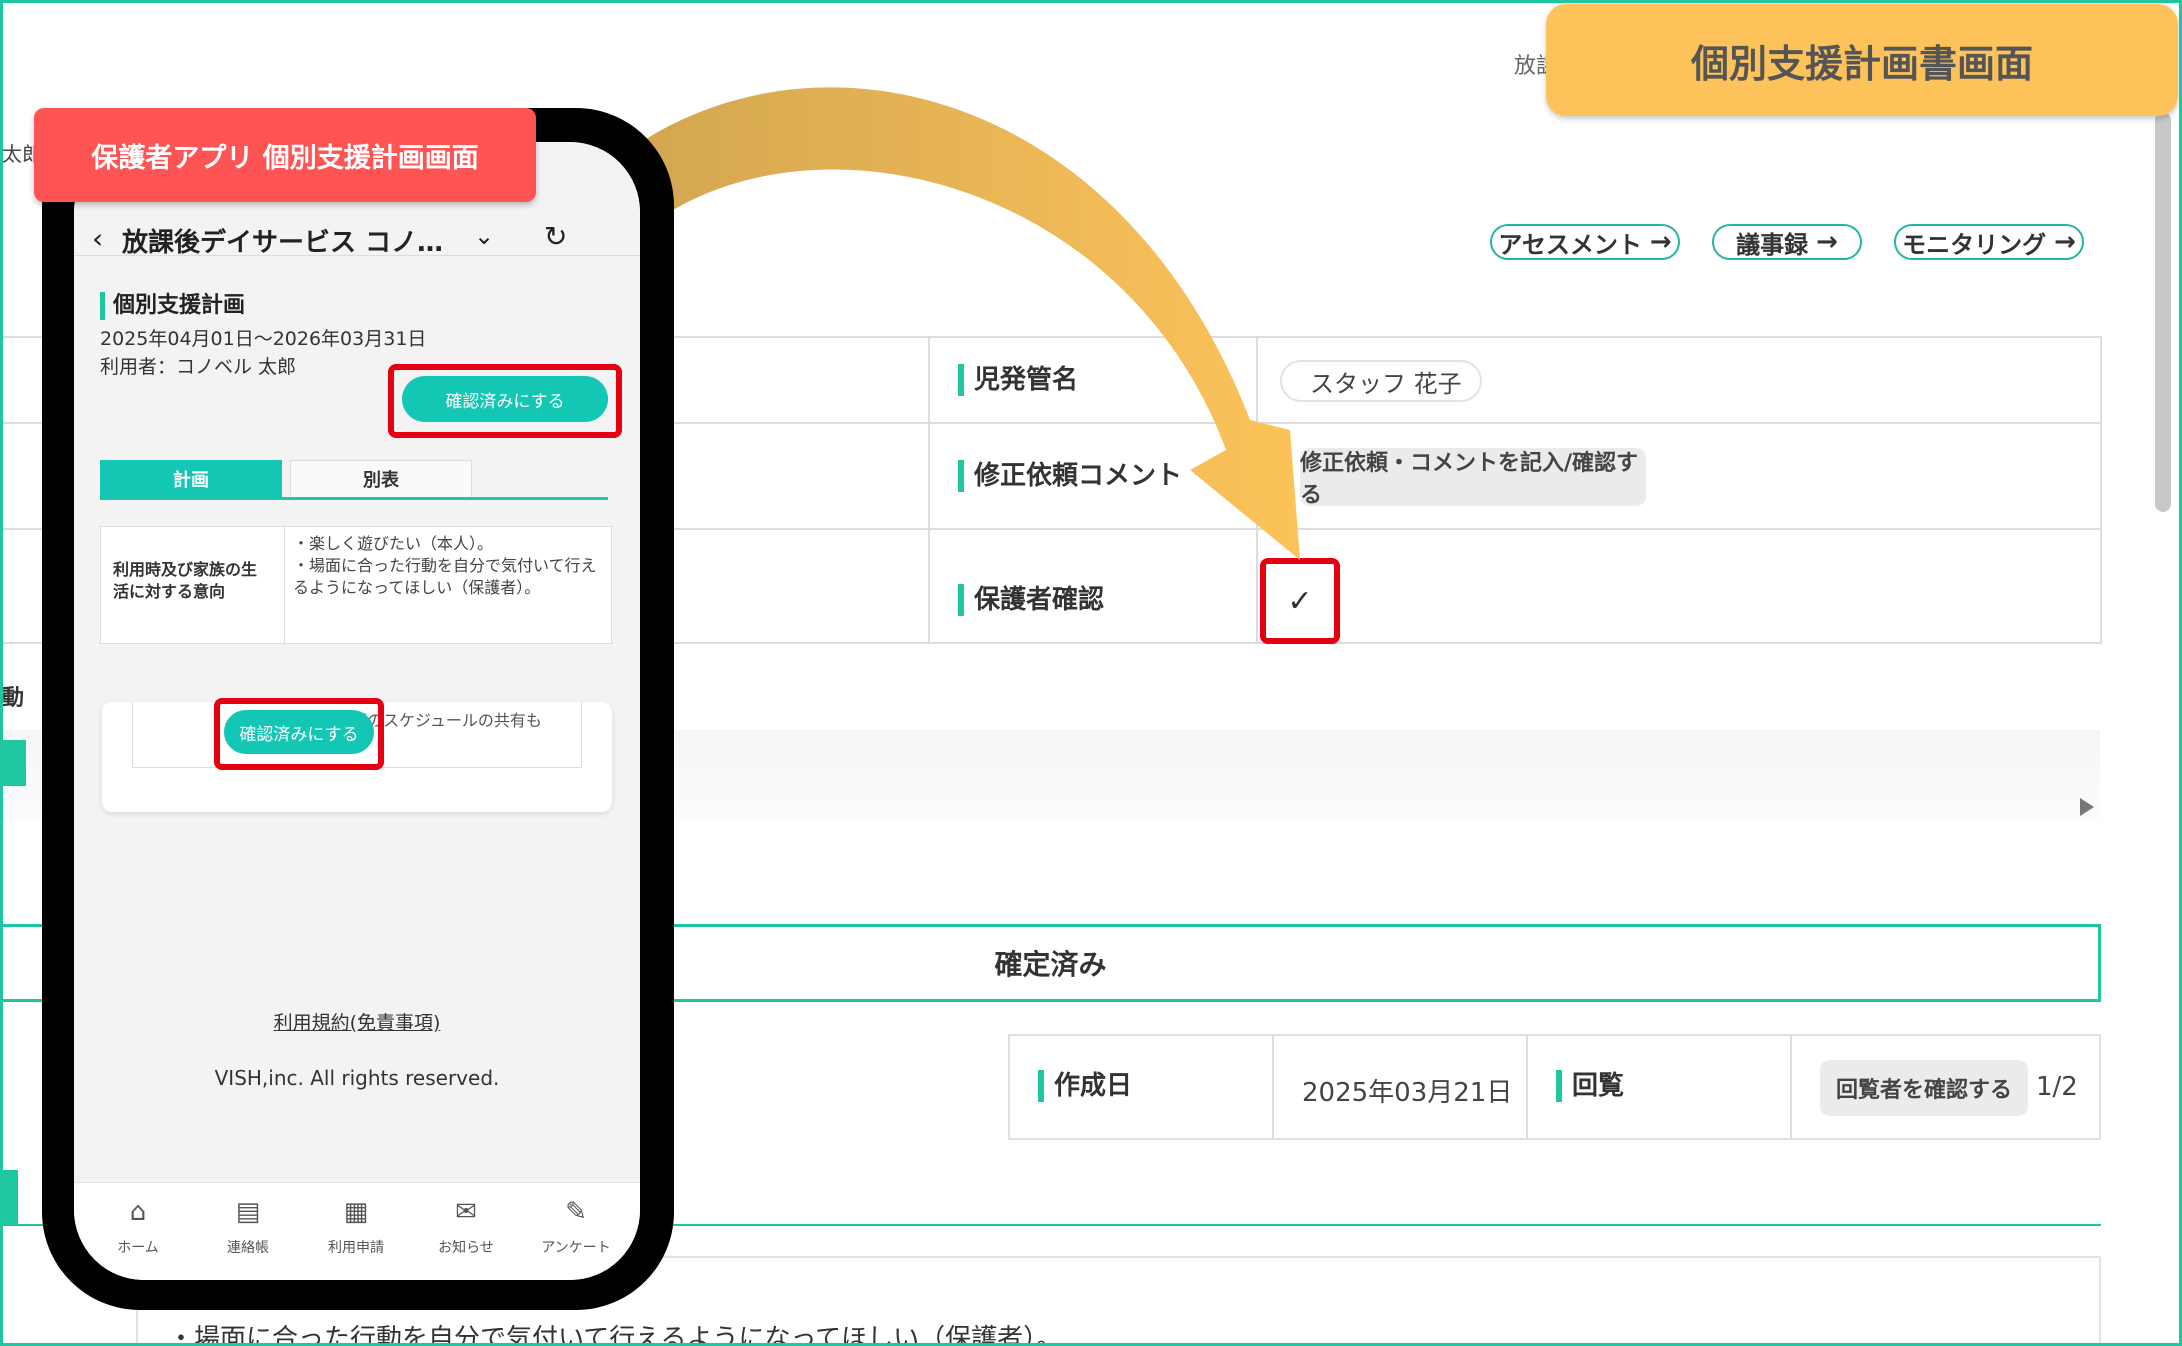 This screenshot has width=2182, height=1346. I want to click on section-label-fragment: 動, so click(13, 698).